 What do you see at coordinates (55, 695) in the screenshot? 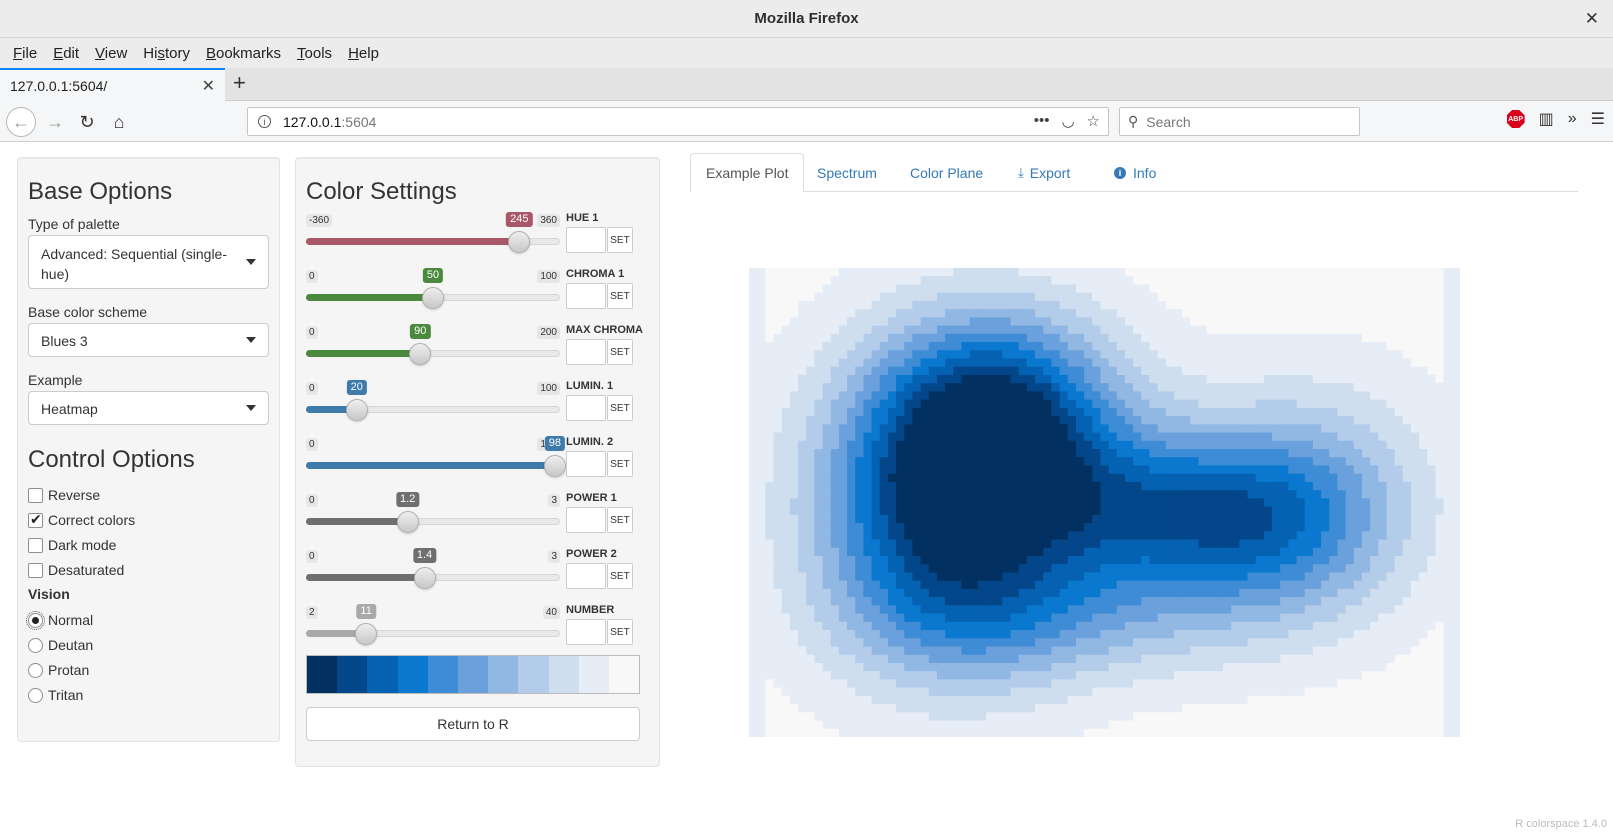
I see `vision-tritan-radio: Tritan` at bounding box center [55, 695].